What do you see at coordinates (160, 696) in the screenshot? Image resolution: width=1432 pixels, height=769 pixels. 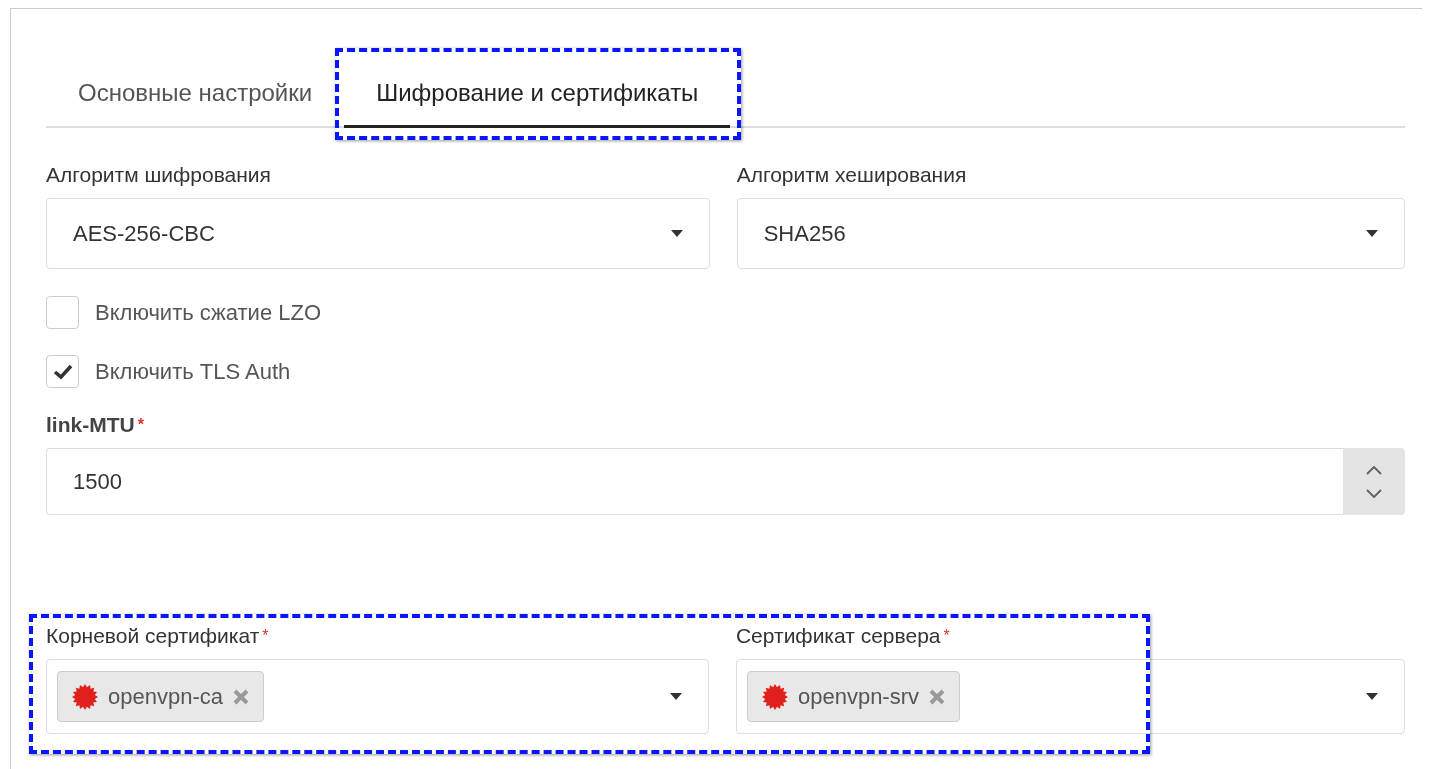 I see `tag-chip: openvpn-ca` at bounding box center [160, 696].